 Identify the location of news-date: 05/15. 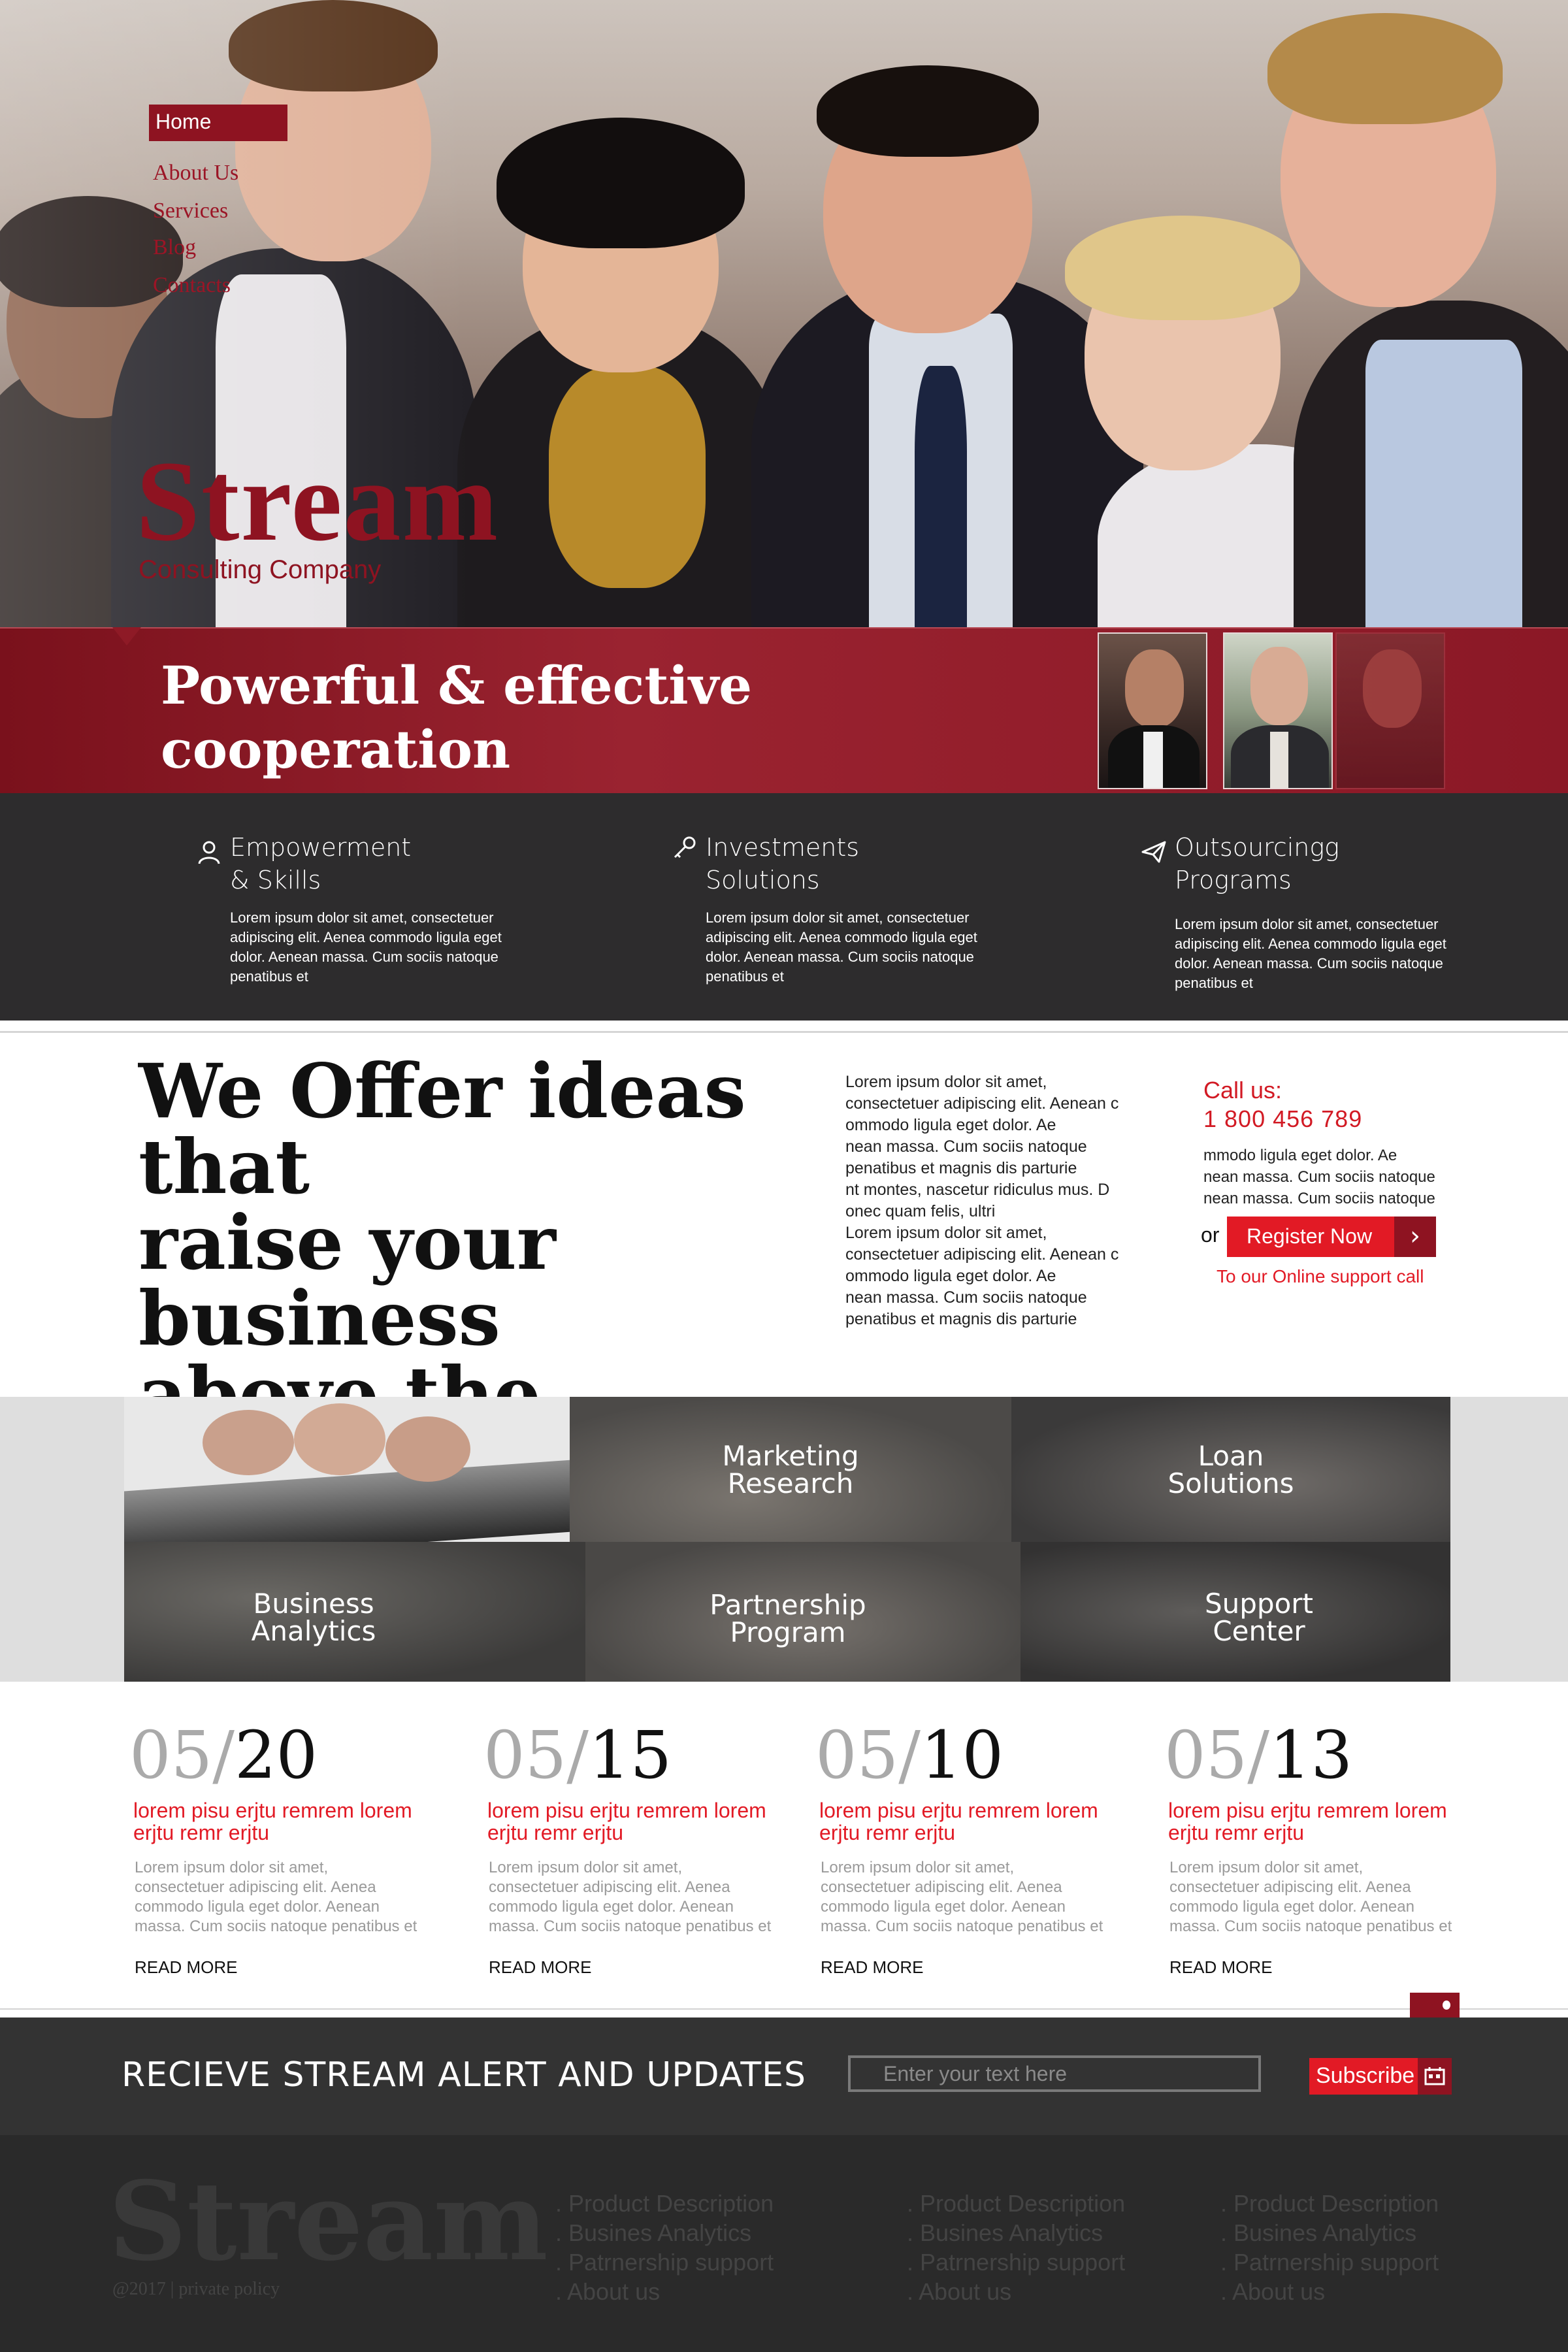
(577, 1755).